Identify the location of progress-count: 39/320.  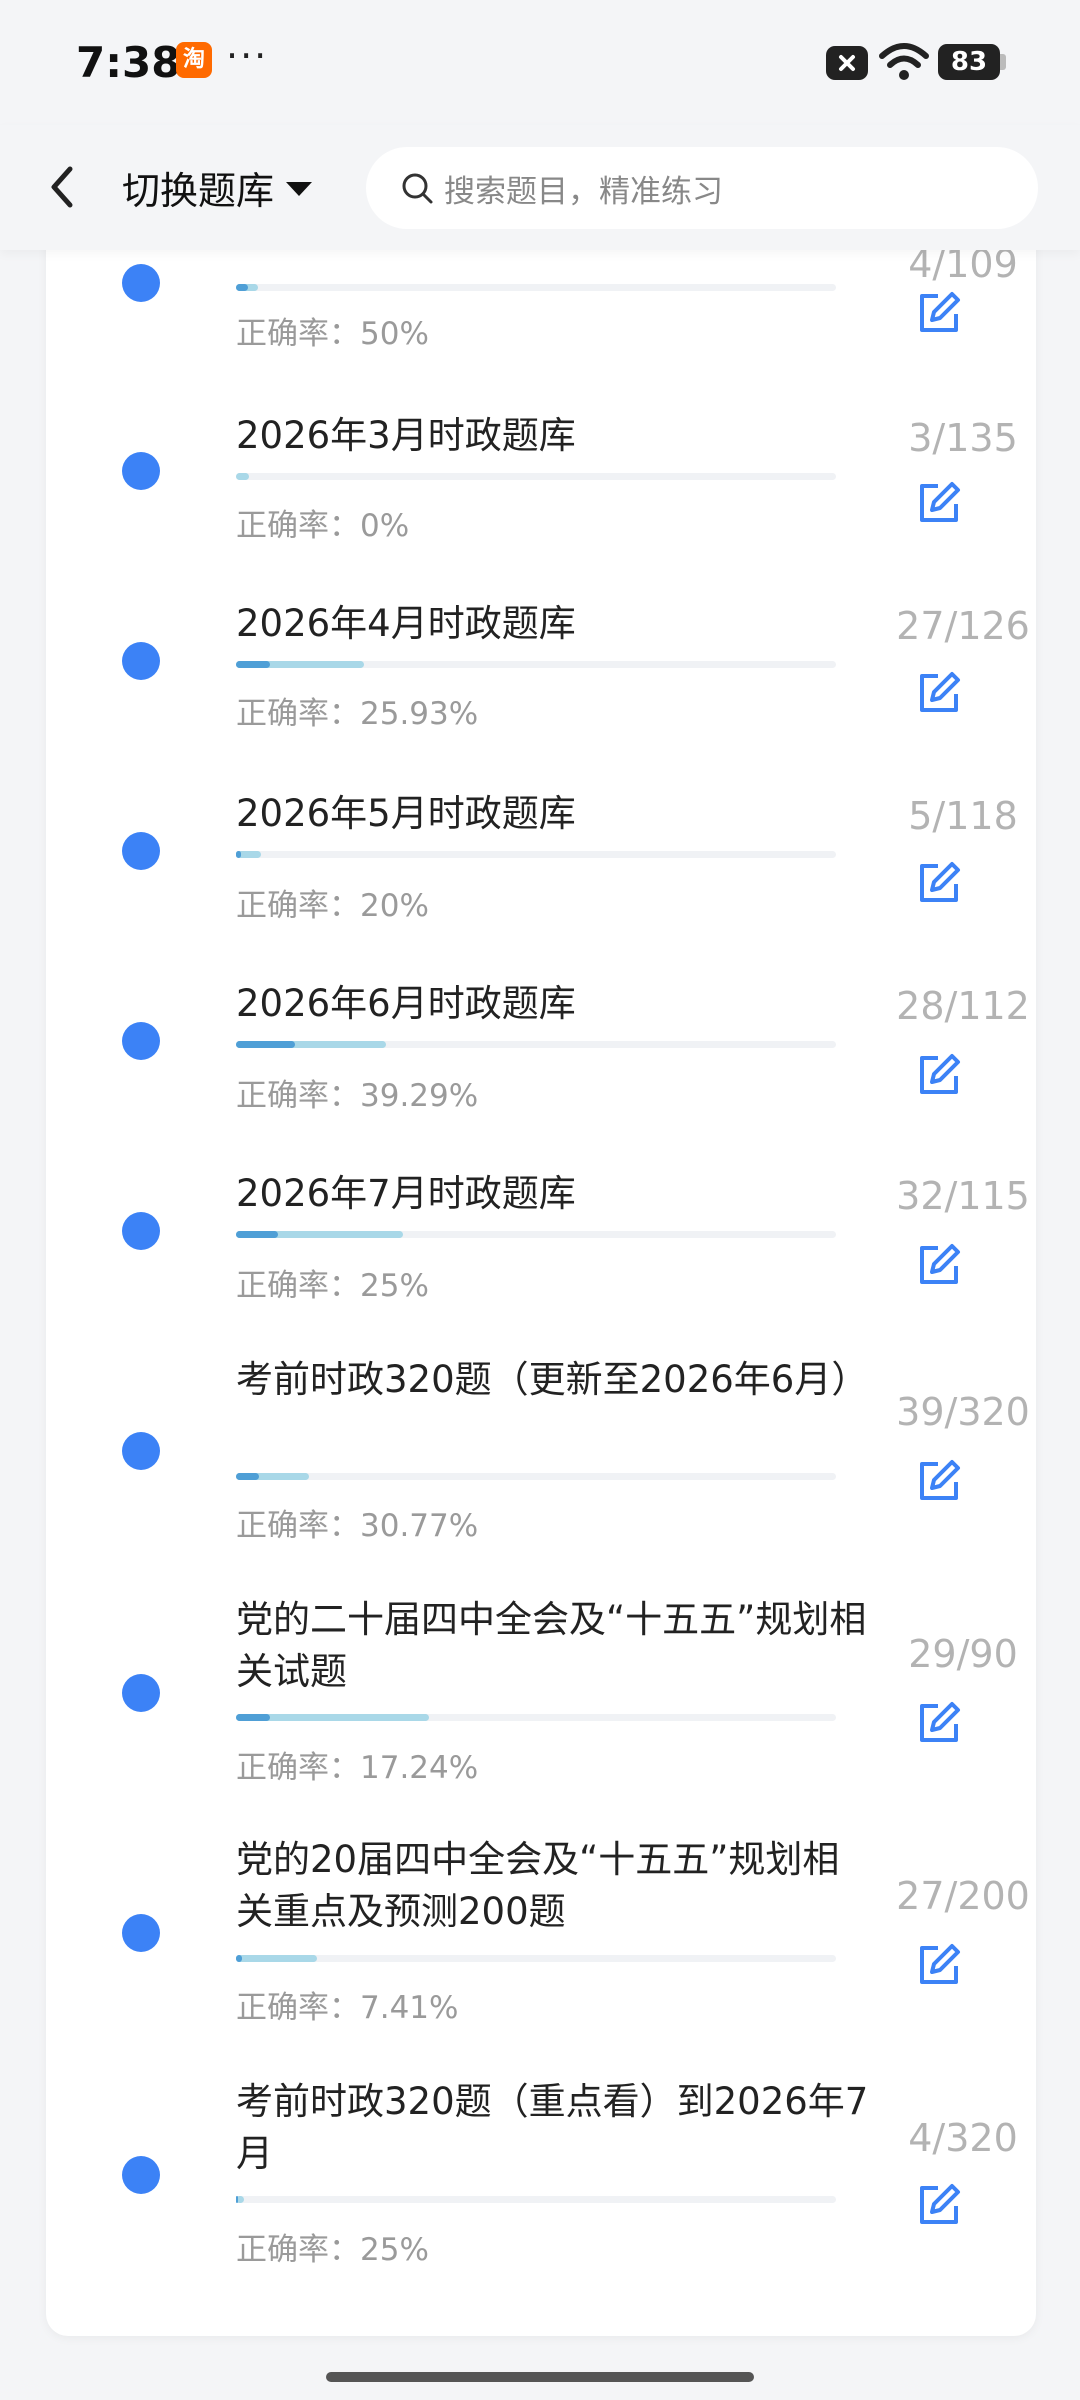
(963, 1412).